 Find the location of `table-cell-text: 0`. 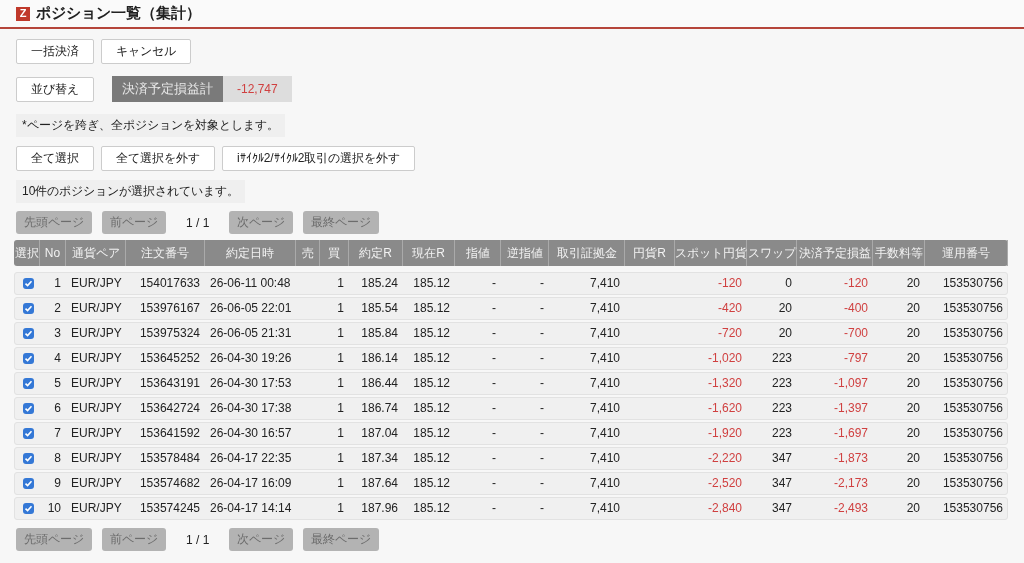

table-cell-text: 0 is located at coordinates (788, 283).